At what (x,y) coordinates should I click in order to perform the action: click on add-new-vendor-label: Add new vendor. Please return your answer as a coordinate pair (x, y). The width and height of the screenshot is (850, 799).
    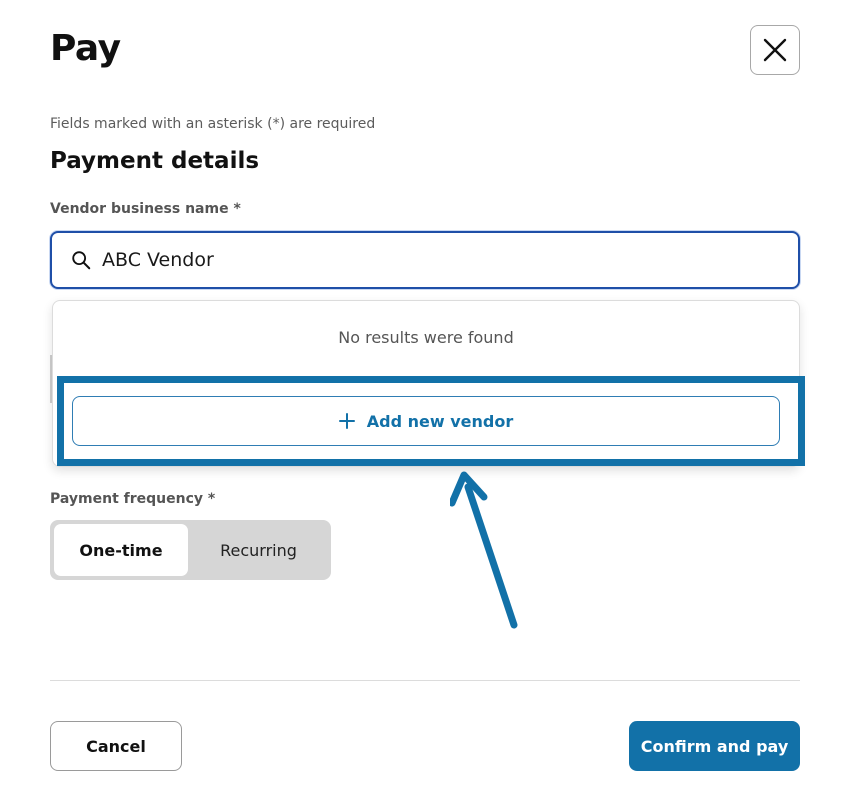
    Looking at the image, I should click on (440, 421).